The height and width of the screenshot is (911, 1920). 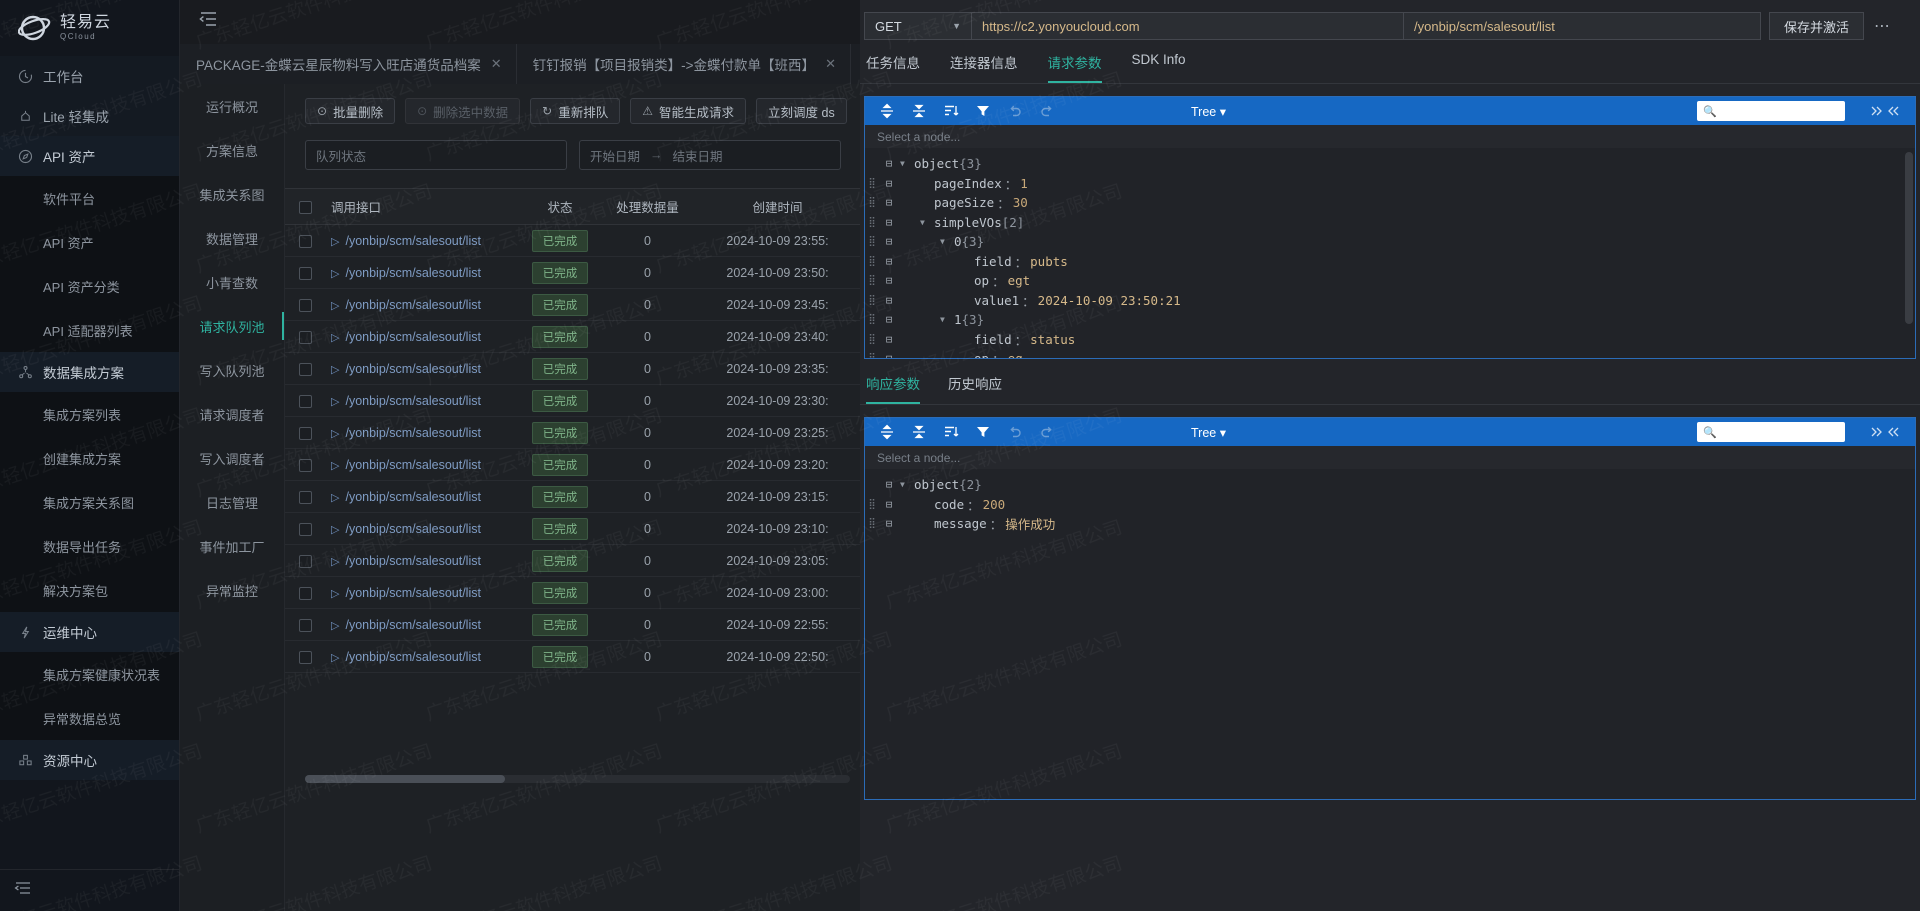 What do you see at coordinates (1881, 26) in the screenshot?
I see `more-icon: ⋯` at bounding box center [1881, 26].